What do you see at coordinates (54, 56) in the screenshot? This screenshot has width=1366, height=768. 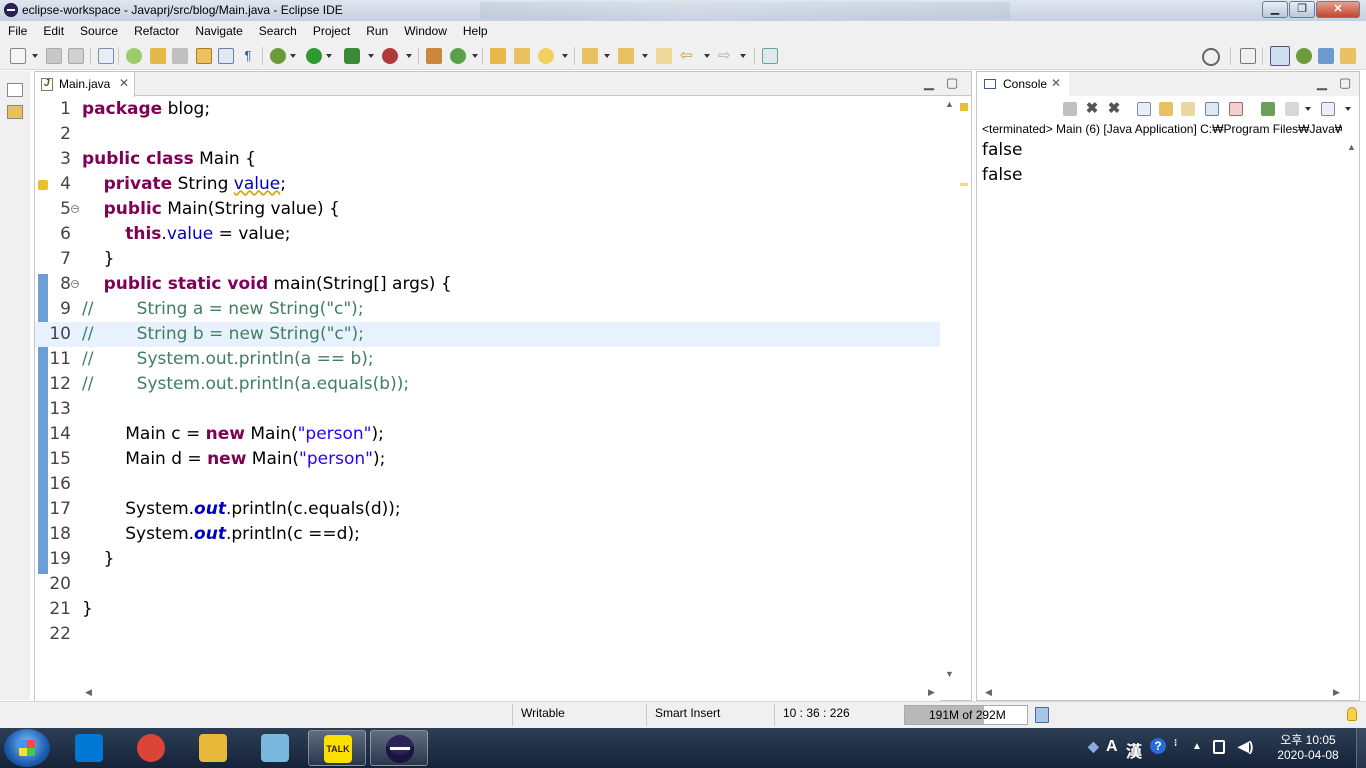 I see `save-icon` at bounding box center [54, 56].